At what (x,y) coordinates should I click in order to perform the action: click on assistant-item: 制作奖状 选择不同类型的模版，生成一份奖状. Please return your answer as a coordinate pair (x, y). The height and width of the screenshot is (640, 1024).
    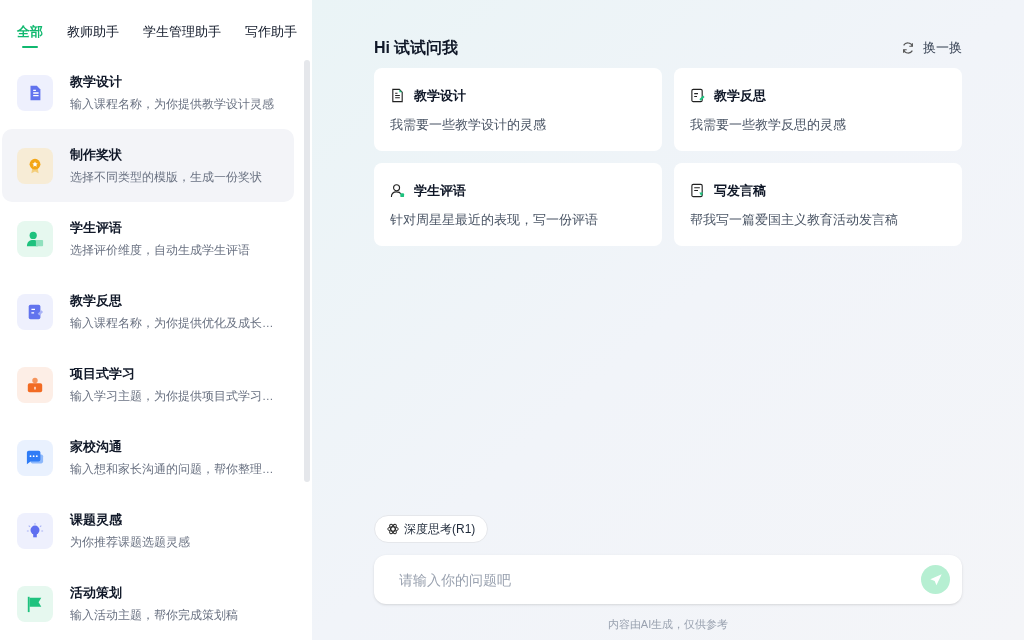
    Looking at the image, I should click on (148, 165).